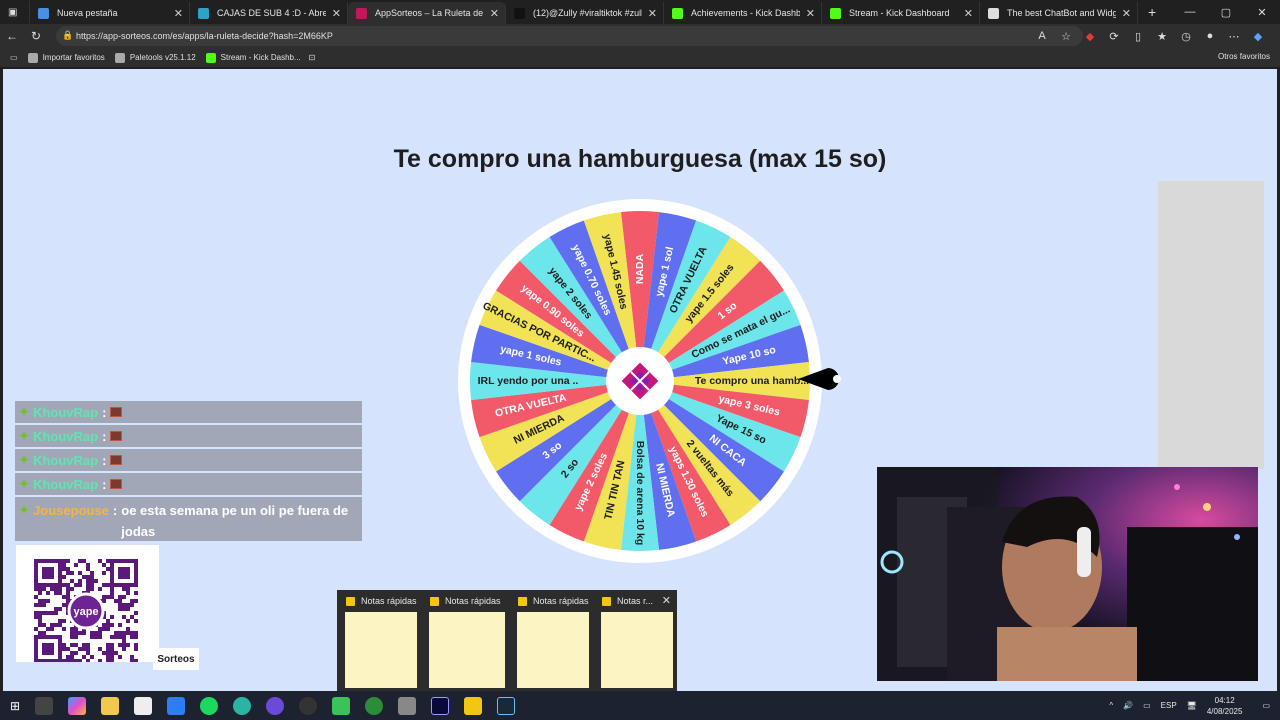 This screenshot has height=720, width=1280. Describe the element at coordinates (1066, 36) in the screenshot. I see `favorite-star-icon: ☆` at that location.